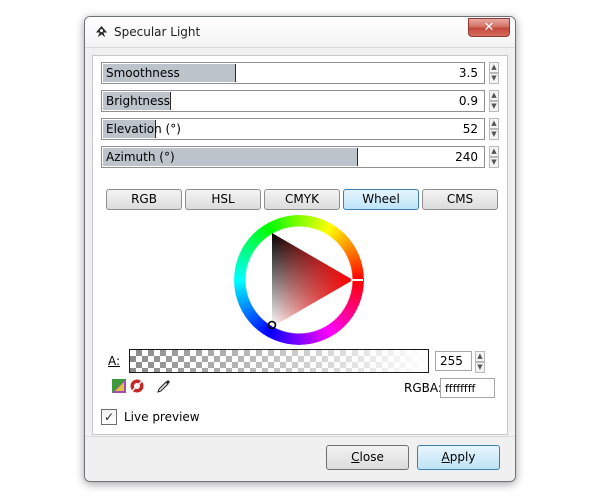 The width and height of the screenshot is (600, 500). I want to click on brightness-row: Brightness 0.9 ▲ ▼, so click(305, 101).